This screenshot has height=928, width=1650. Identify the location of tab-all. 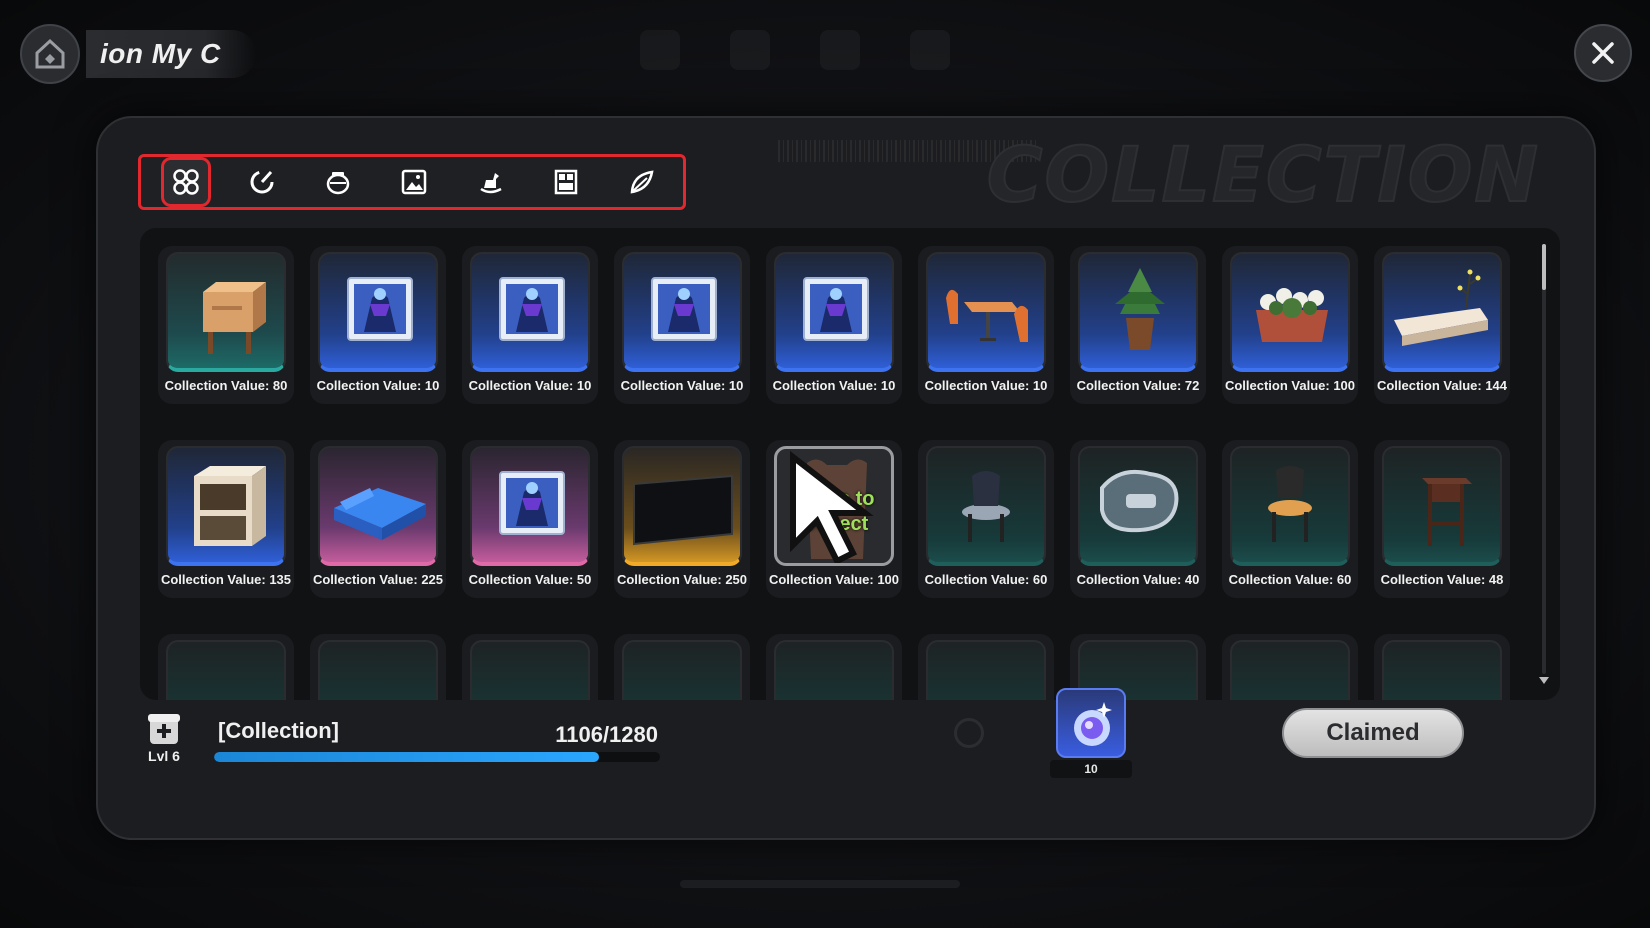
(186, 182).